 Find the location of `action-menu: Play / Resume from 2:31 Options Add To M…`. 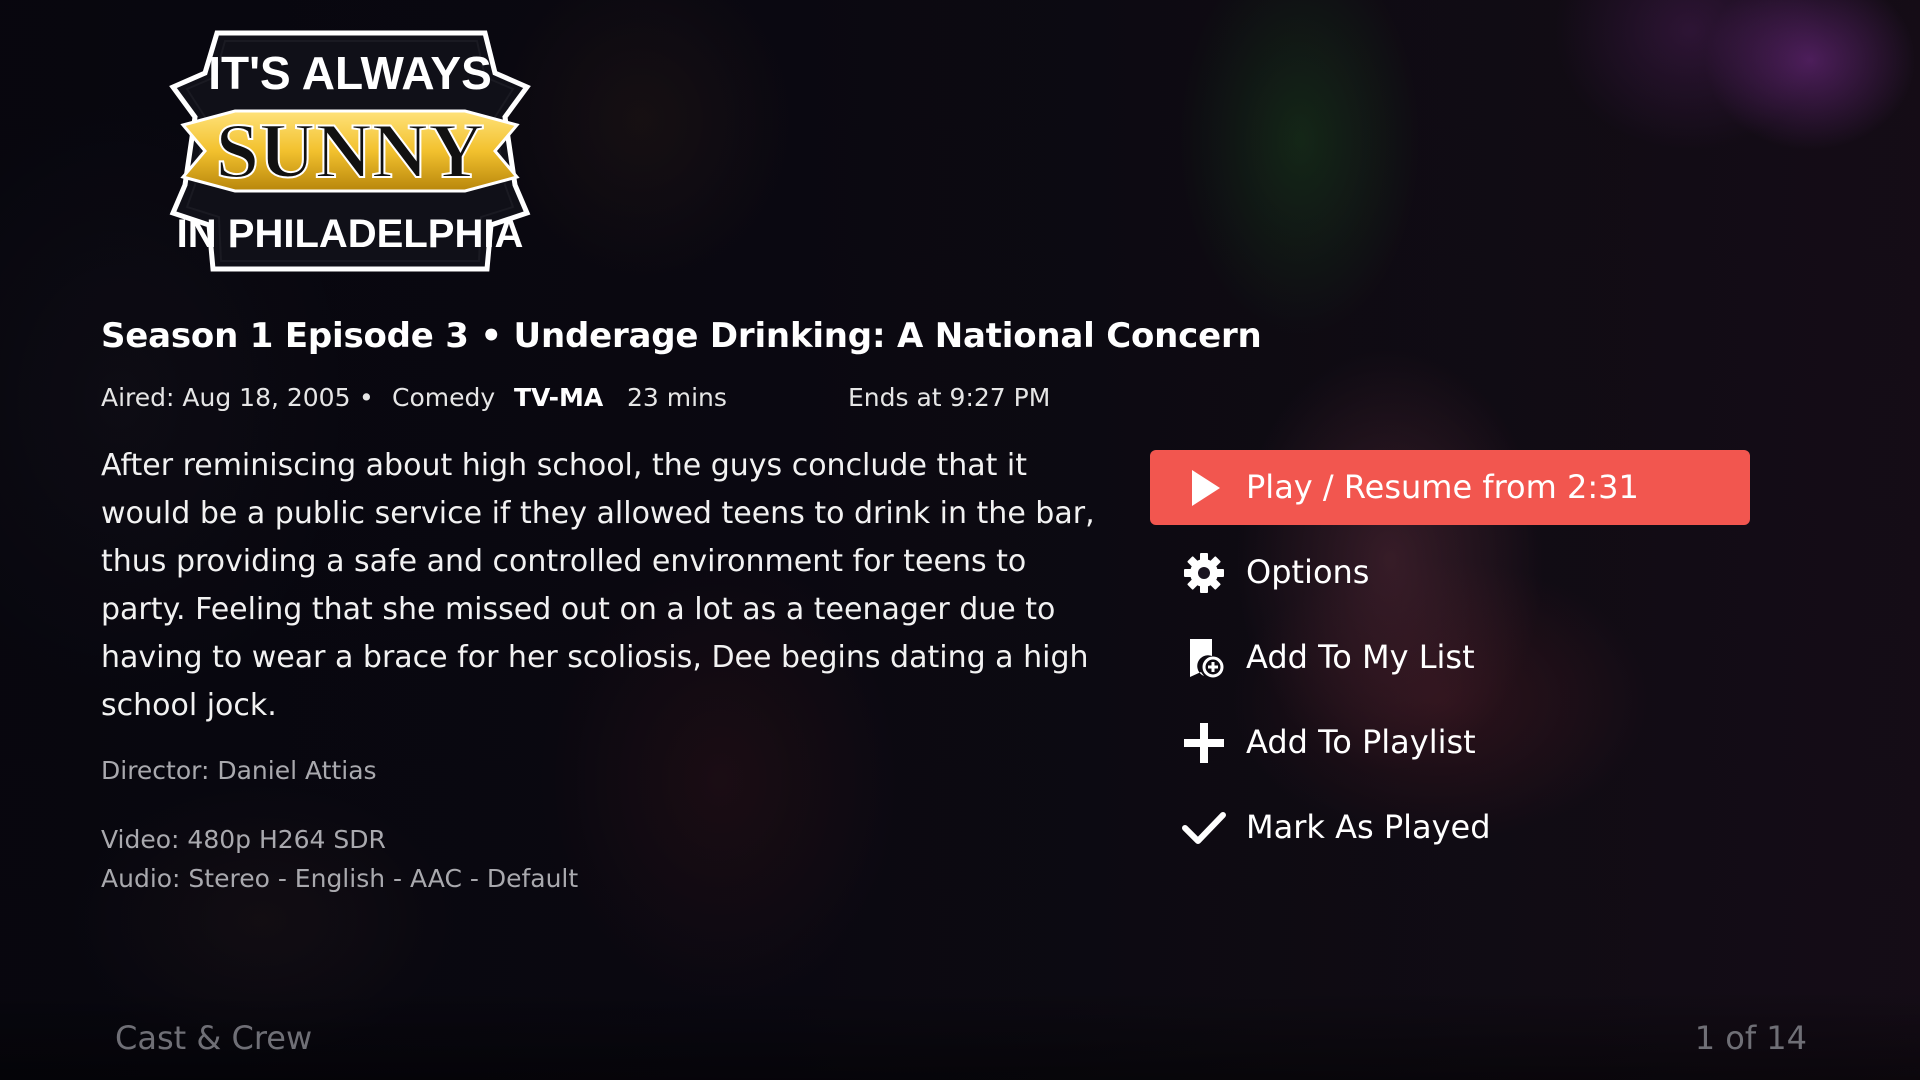

action-menu: Play / Resume from 2:31 Options Add To M… is located at coordinates (1450, 662).